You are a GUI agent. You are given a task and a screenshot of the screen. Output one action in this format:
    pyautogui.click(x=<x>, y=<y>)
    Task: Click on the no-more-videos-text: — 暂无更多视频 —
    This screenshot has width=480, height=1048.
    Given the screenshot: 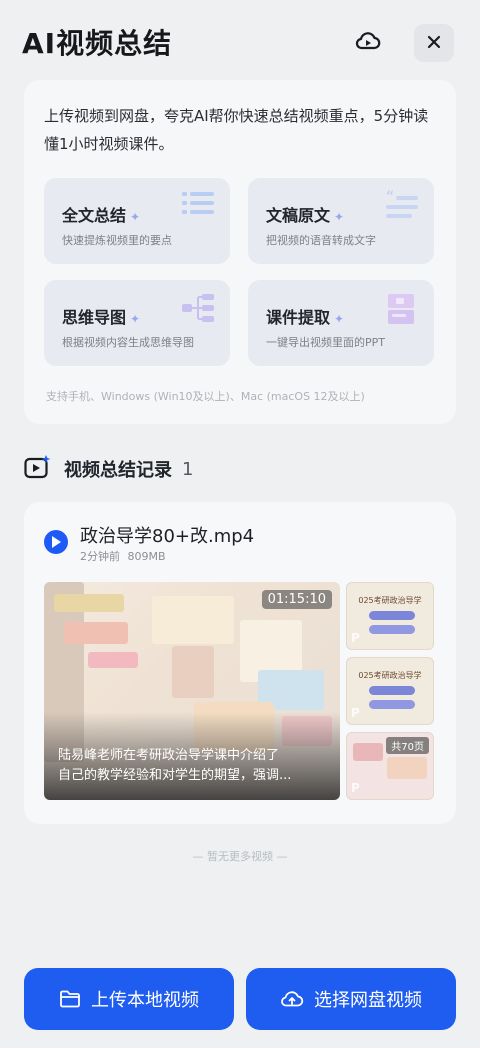 What is the action you would take?
    pyautogui.click(x=240, y=856)
    